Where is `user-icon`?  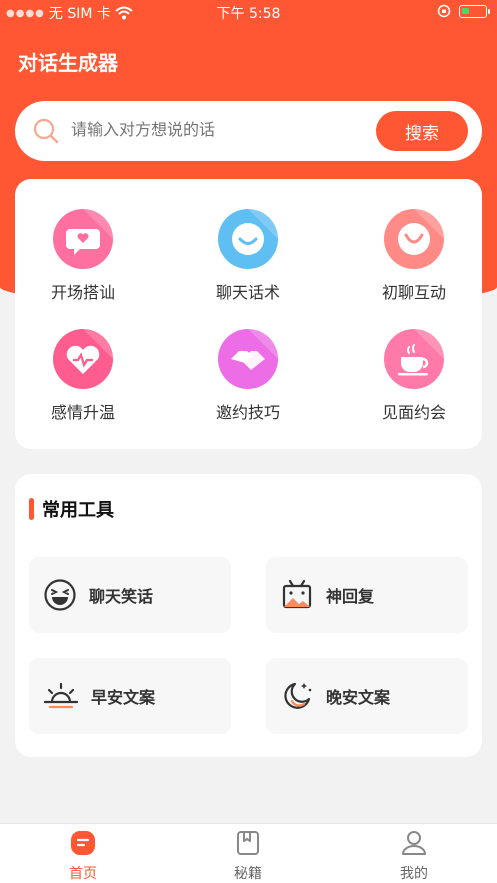
user-icon is located at coordinates (414, 843).